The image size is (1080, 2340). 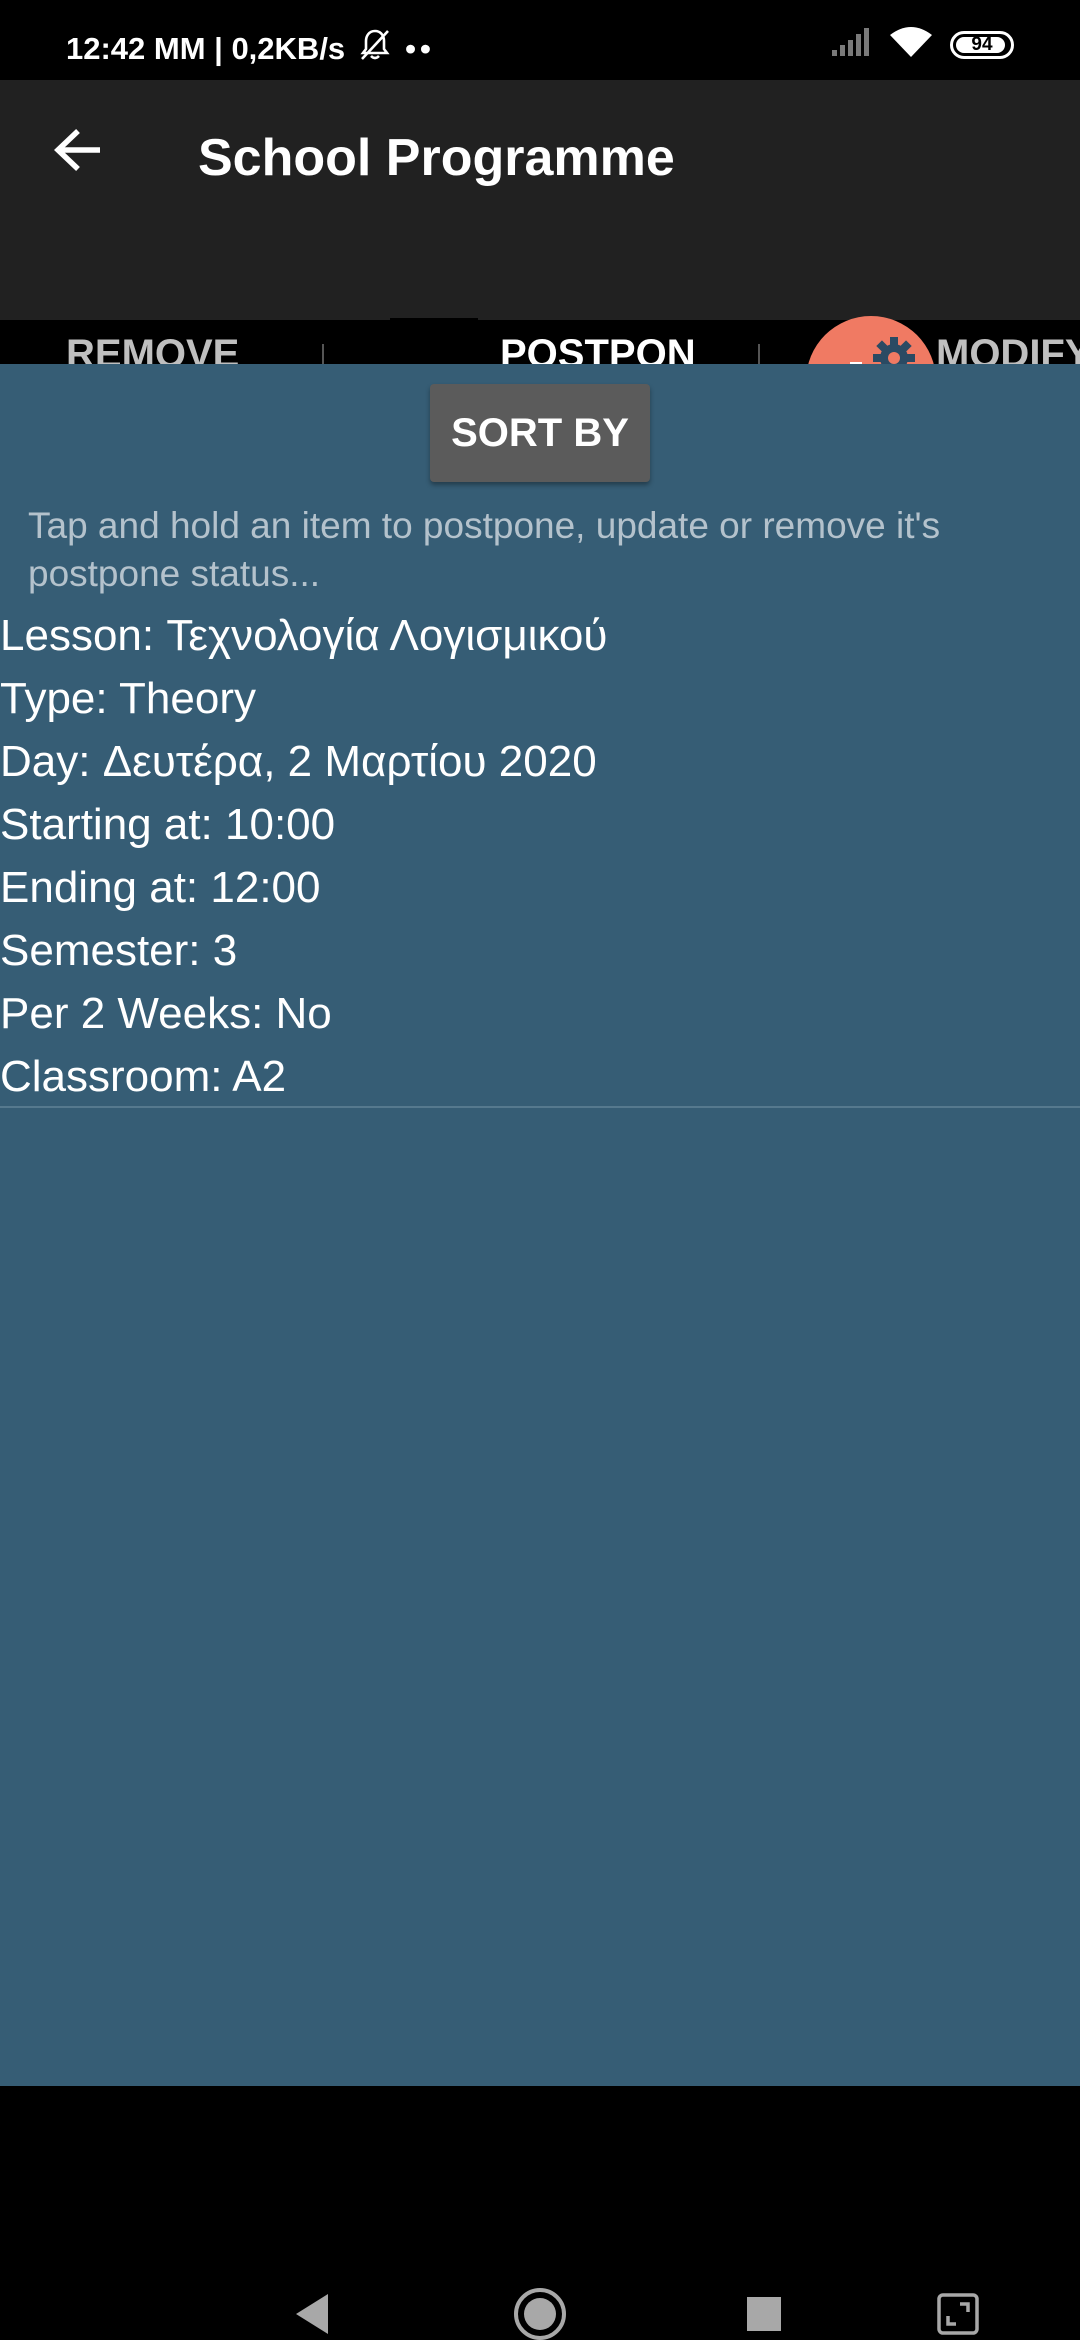 I want to click on nav-home-button, so click(x=540, y=2307).